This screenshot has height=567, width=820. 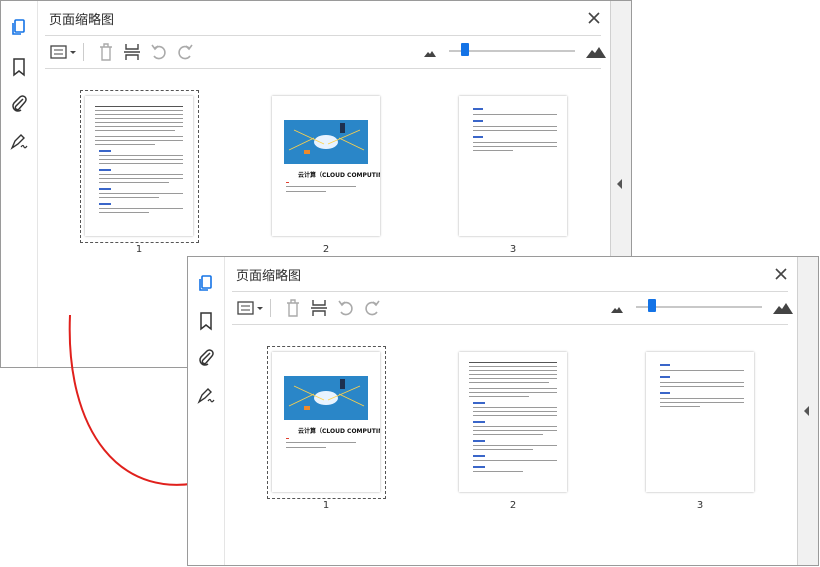 I want to click on page-thumbnail-2: 云计算（CLOUD COMPUTING）, so click(x=326, y=166).